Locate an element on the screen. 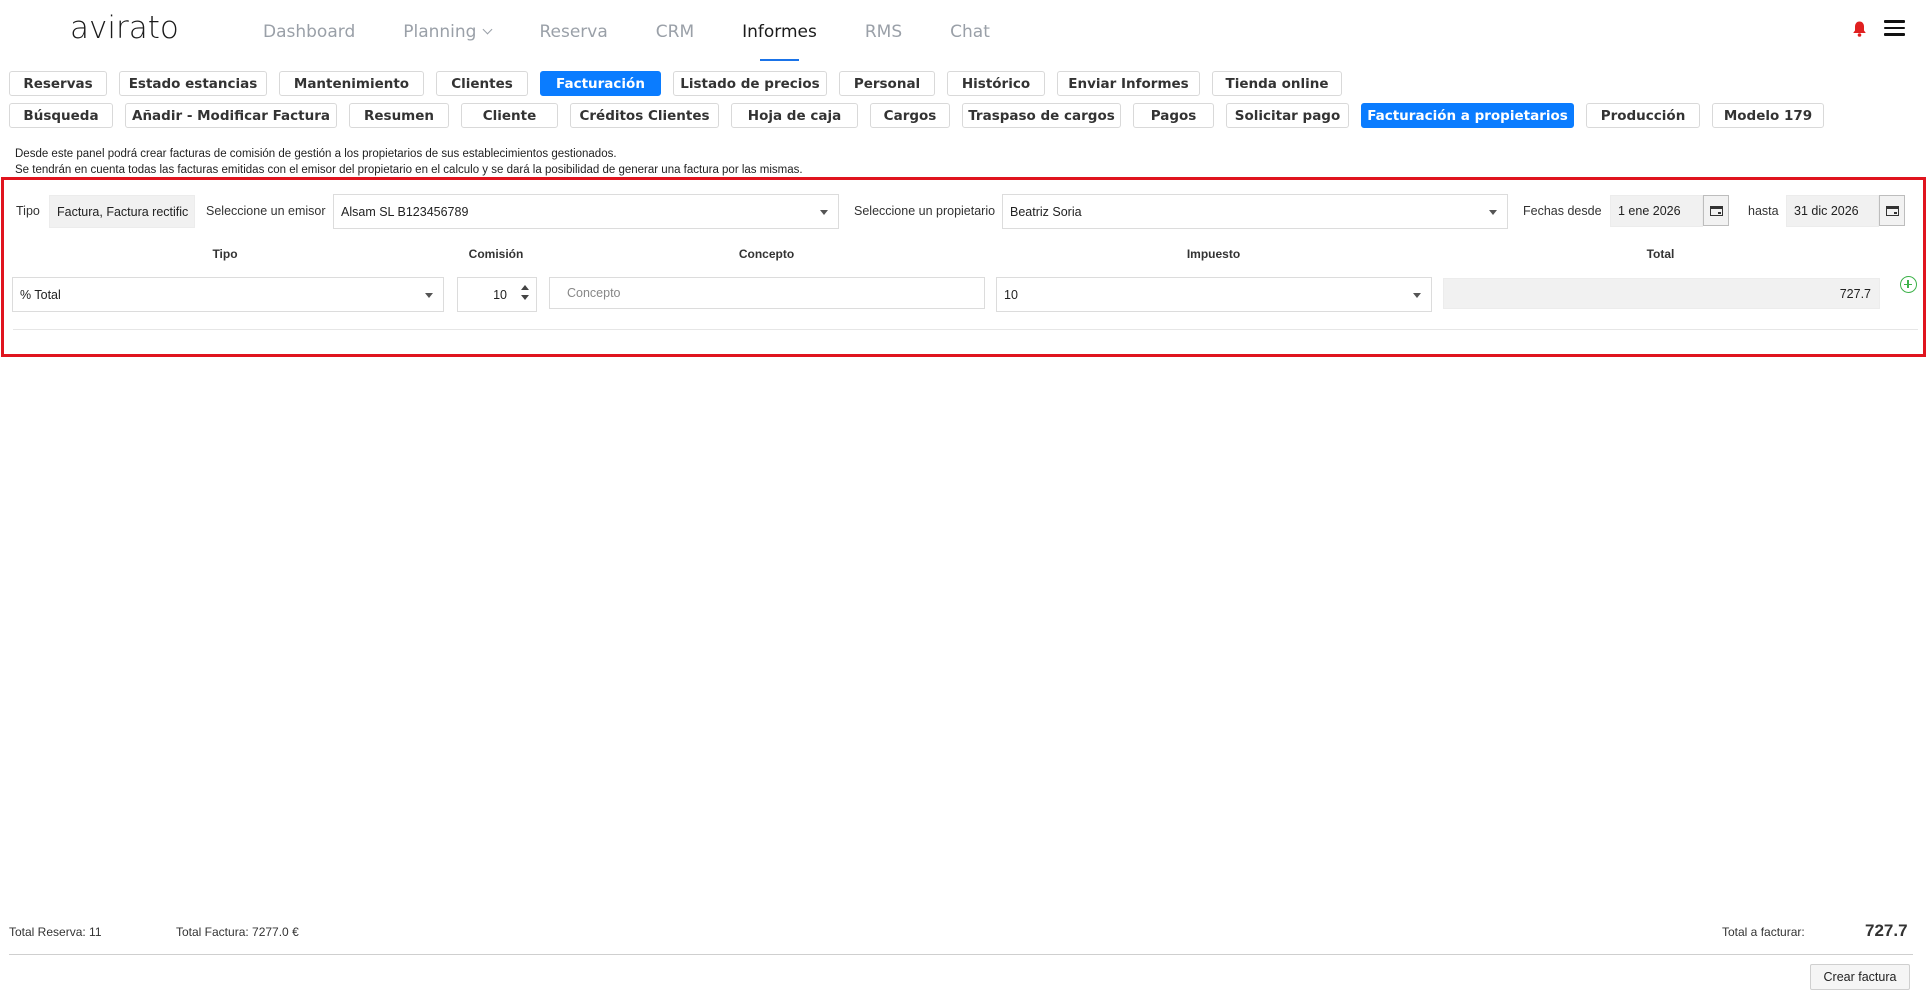 The image size is (1928, 996). fechas-desde-label: Fechas desde is located at coordinates (1562, 211).